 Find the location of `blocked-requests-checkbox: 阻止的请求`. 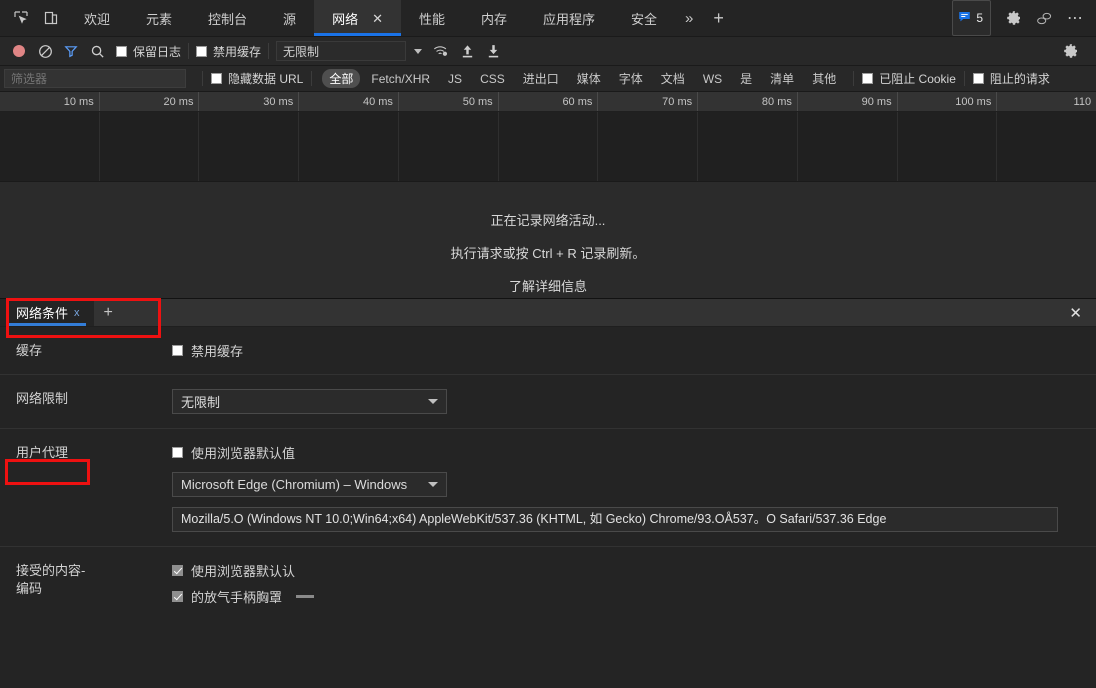

blocked-requests-checkbox: 阻止的请求 is located at coordinates (1011, 78).